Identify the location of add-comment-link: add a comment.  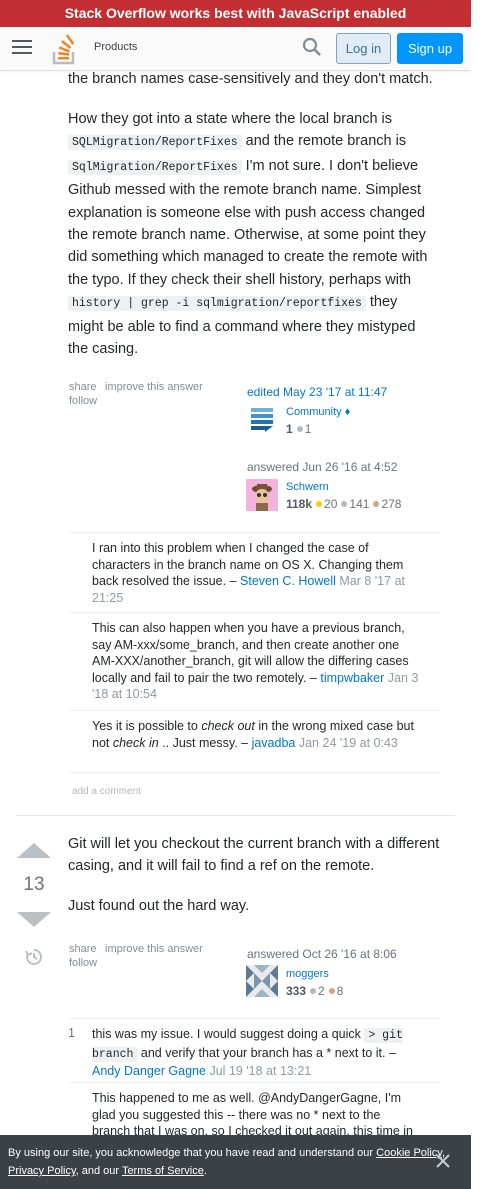
(106, 791).